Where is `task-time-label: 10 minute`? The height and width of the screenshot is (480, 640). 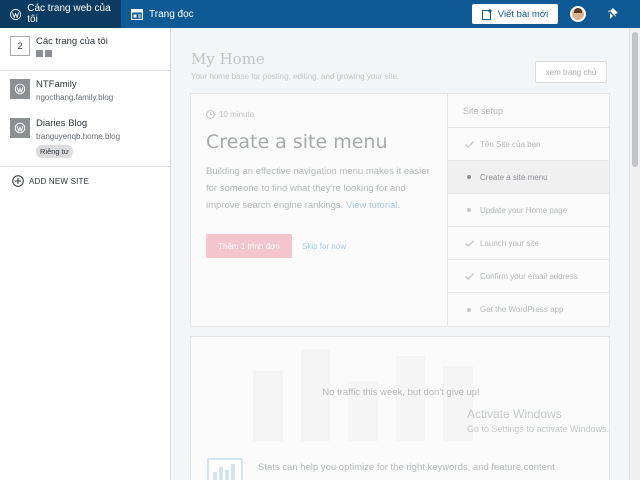
task-time-label: 10 minute is located at coordinates (237, 114).